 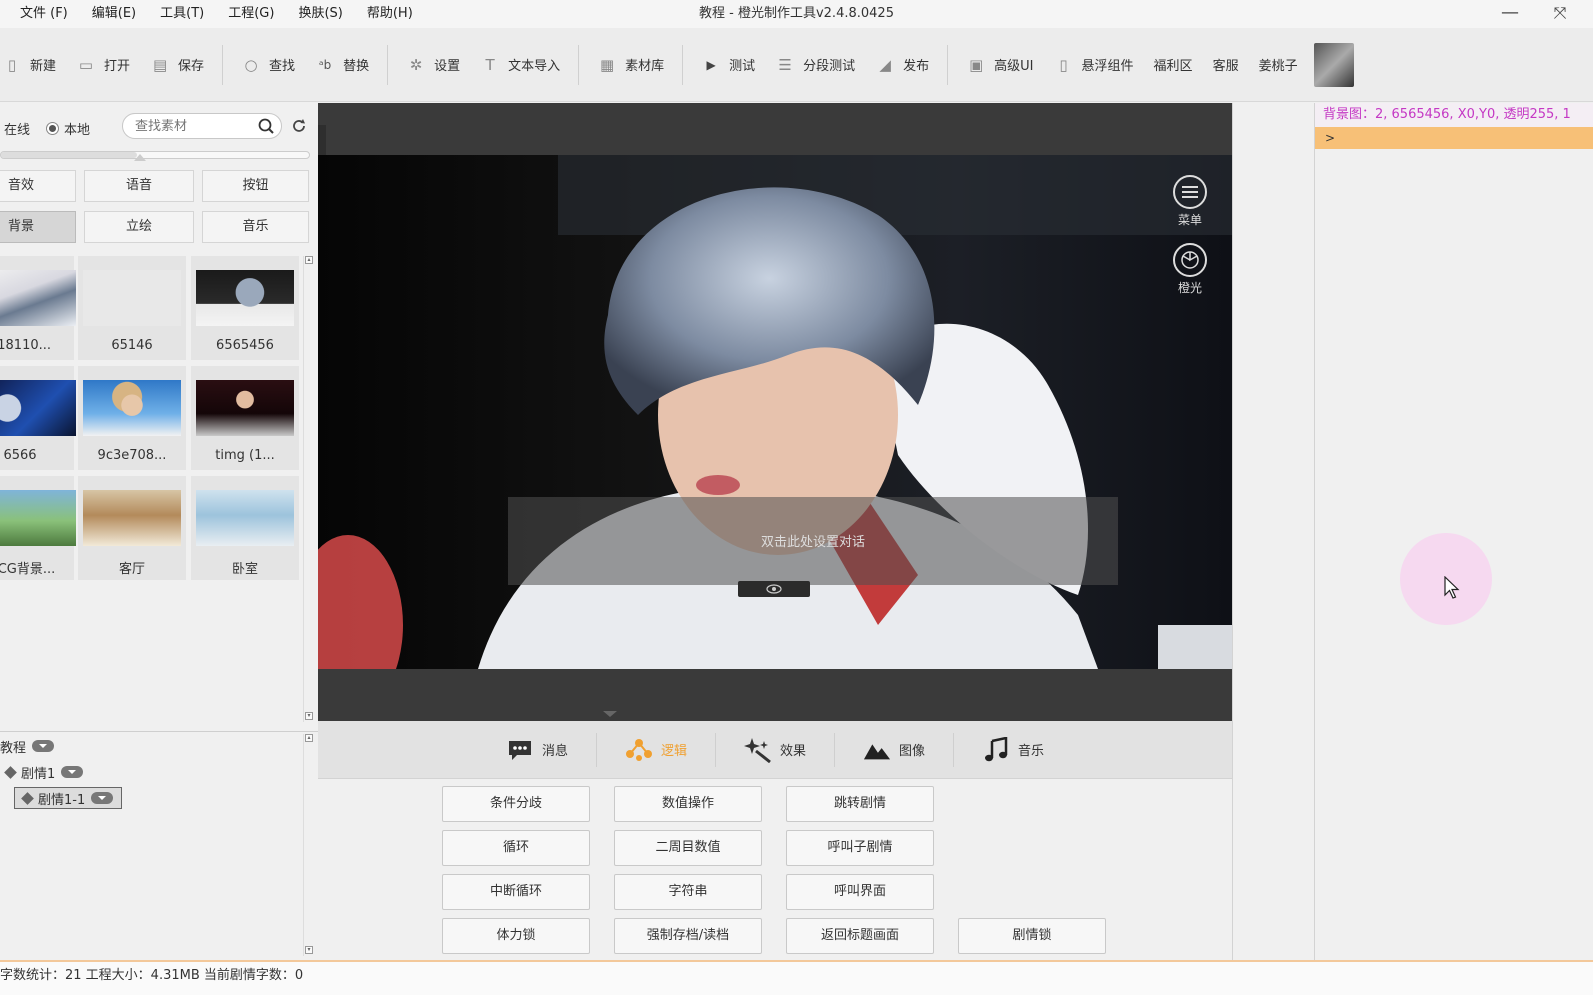 What do you see at coordinates (38, 227) in the screenshot?
I see `category-background: 背景` at bounding box center [38, 227].